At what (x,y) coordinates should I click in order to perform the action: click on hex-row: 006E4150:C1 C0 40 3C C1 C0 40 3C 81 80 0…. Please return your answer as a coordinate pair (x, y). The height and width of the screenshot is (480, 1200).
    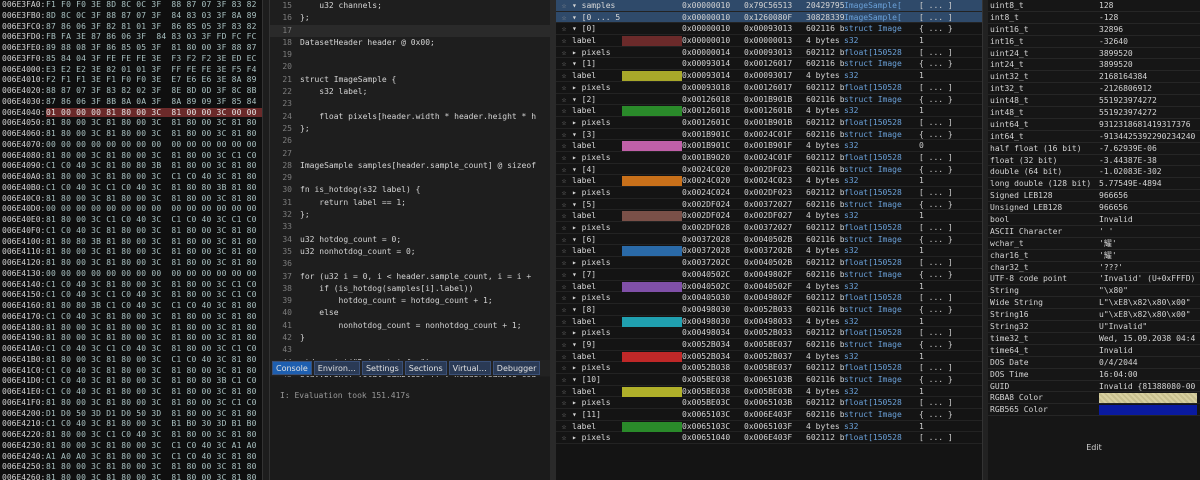
    Looking at the image, I should click on (131, 295).